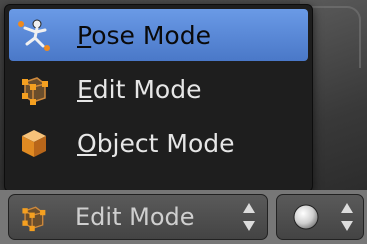  What do you see at coordinates (34, 35) in the screenshot?
I see `pose-mode-icon` at bounding box center [34, 35].